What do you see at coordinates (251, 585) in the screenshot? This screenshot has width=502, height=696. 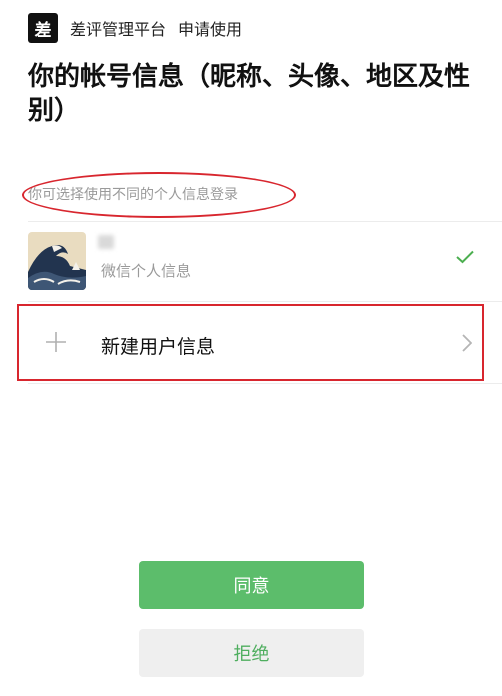 I see `agree-button: 同意` at bounding box center [251, 585].